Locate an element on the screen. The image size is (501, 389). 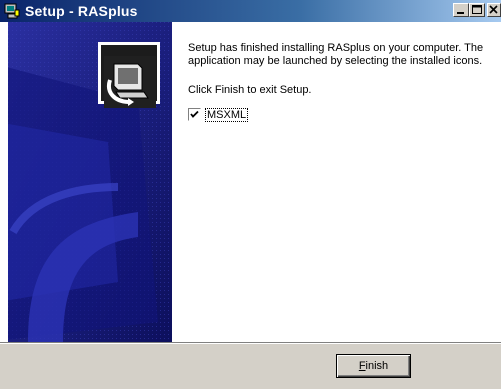
left-border is located at coordinates (4, 182).